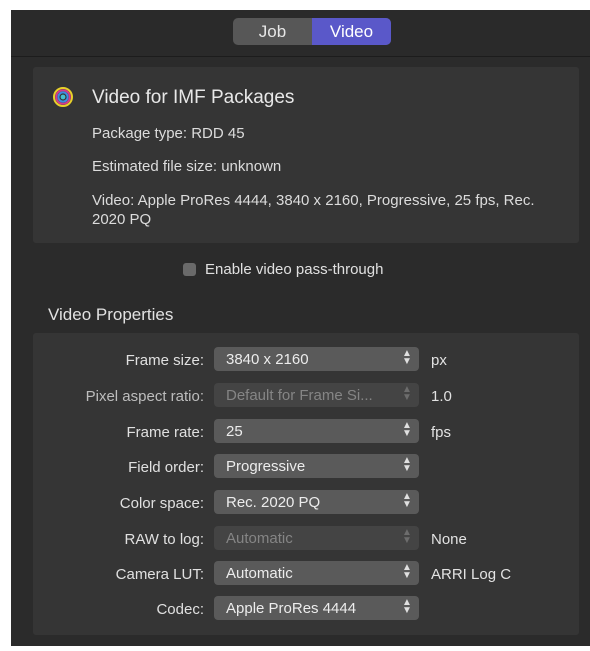 Image resolution: width=590 pixels, height=651 pixels. Describe the element at coordinates (166, 467) in the screenshot. I see `field-order-label: Field order:` at that location.